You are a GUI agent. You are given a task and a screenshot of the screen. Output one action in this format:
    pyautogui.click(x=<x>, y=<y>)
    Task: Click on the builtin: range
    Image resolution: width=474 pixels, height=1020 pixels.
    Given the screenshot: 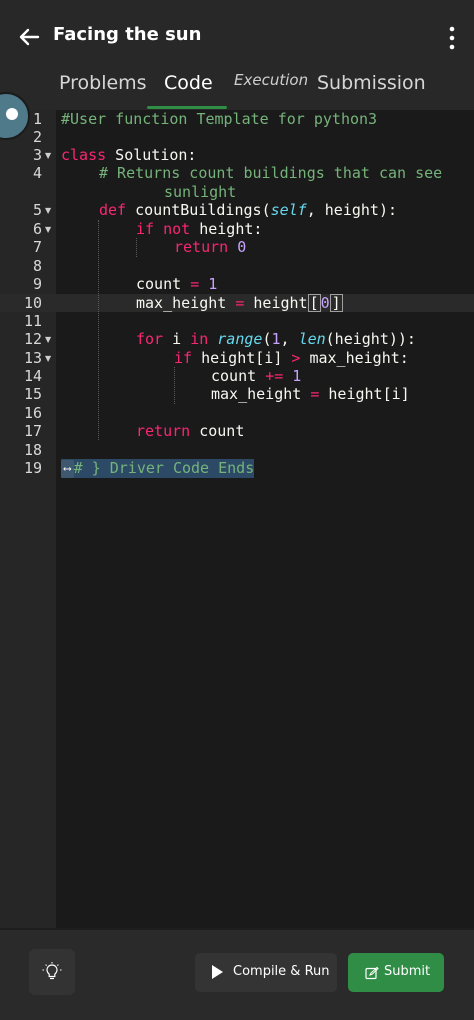 What is the action you would take?
    pyautogui.click(x=240, y=339)
    